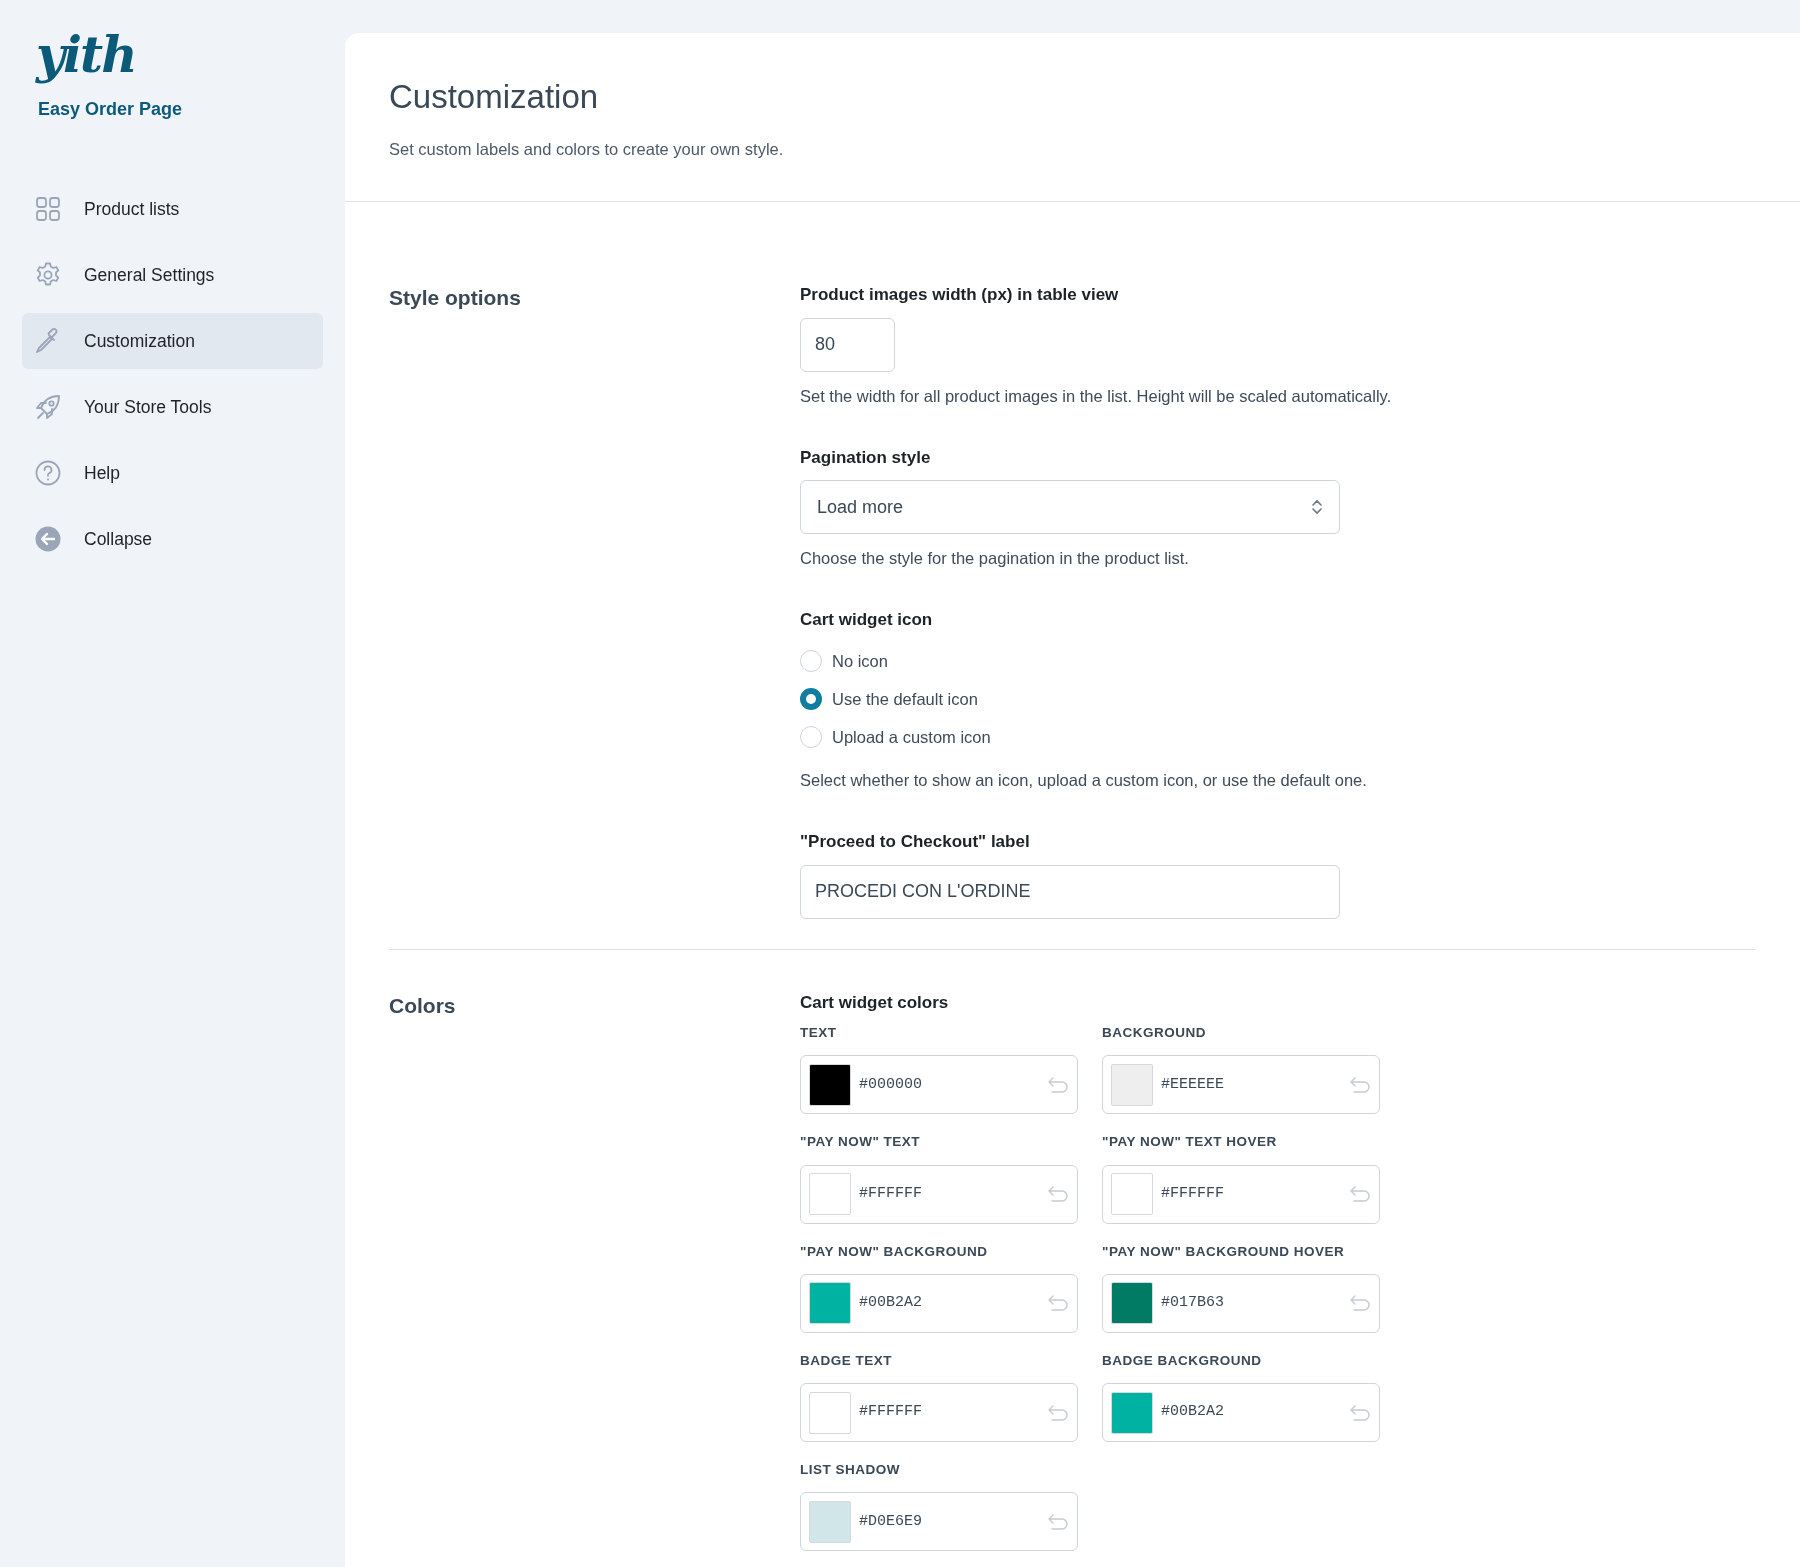  Describe the element at coordinates (494, 97) in the screenshot. I see `page-title: Customization` at that location.